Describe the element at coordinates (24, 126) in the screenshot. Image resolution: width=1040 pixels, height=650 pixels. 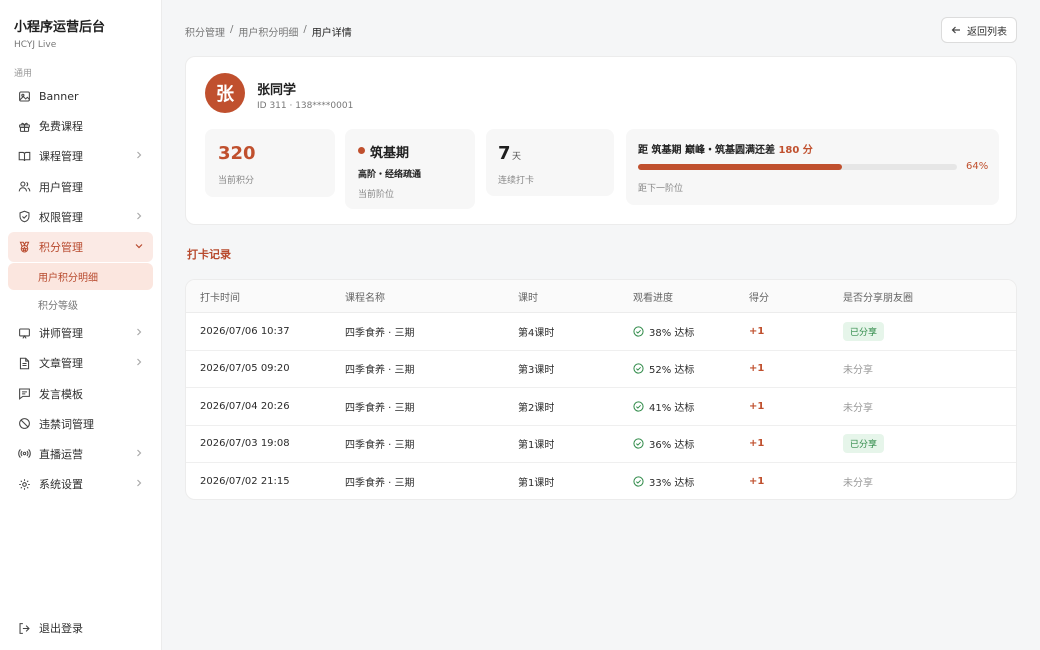
I see `gift-icon` at that location.